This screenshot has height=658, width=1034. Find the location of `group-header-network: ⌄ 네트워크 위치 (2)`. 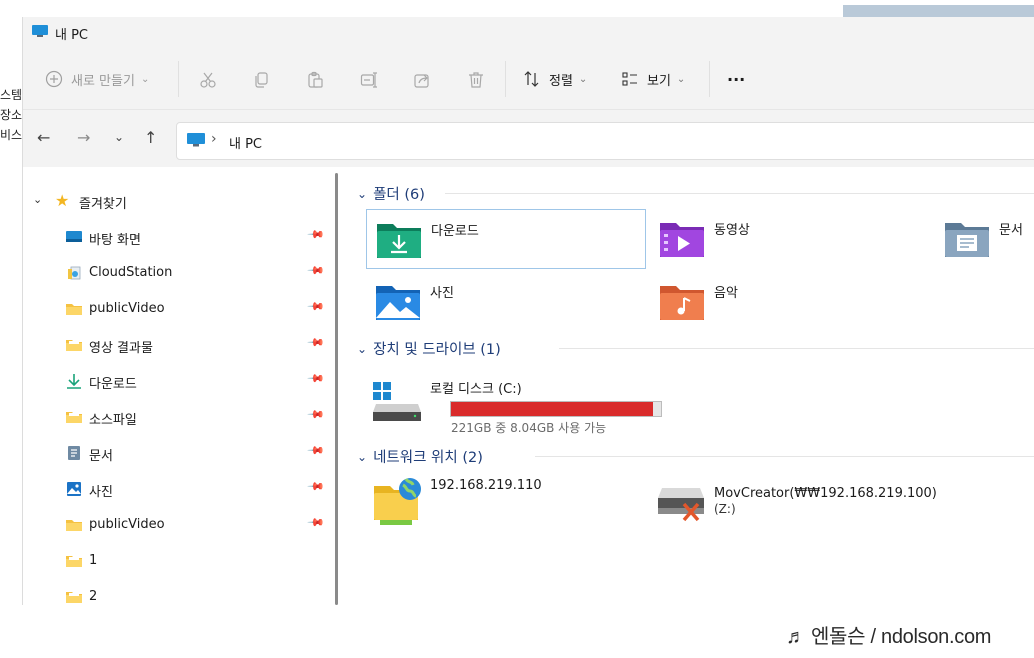

group-header-network: ⌄ 네트워크 위치 (2) is located at coordinates (420, 456).